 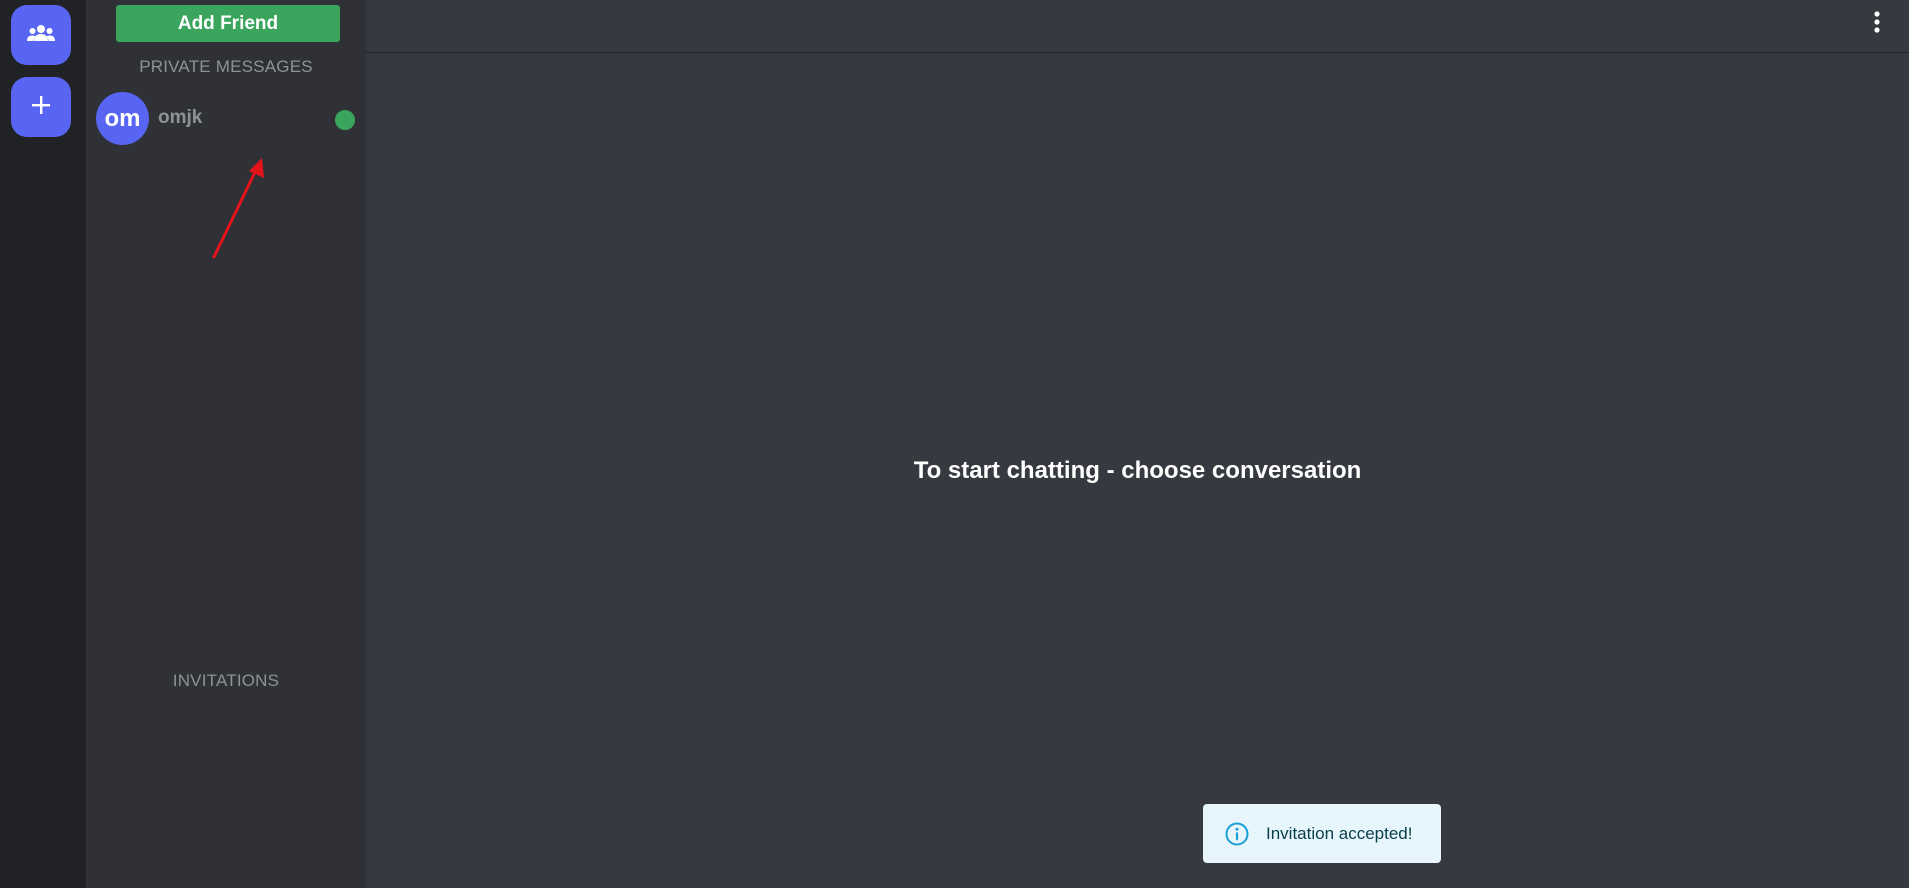 I want to click on more-vertical-icon, so click(x=1877, y=23).